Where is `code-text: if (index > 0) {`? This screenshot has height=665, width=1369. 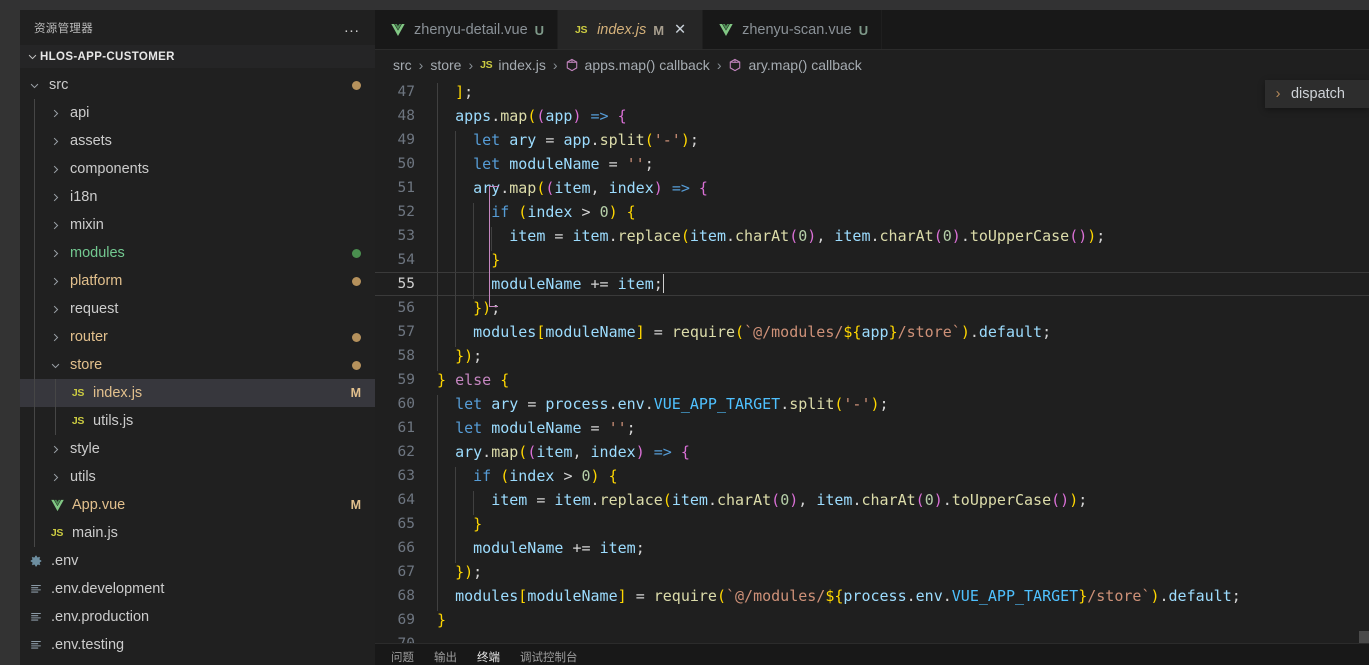 code-text: if (index > 0) { is located at coordinates (903, 479).